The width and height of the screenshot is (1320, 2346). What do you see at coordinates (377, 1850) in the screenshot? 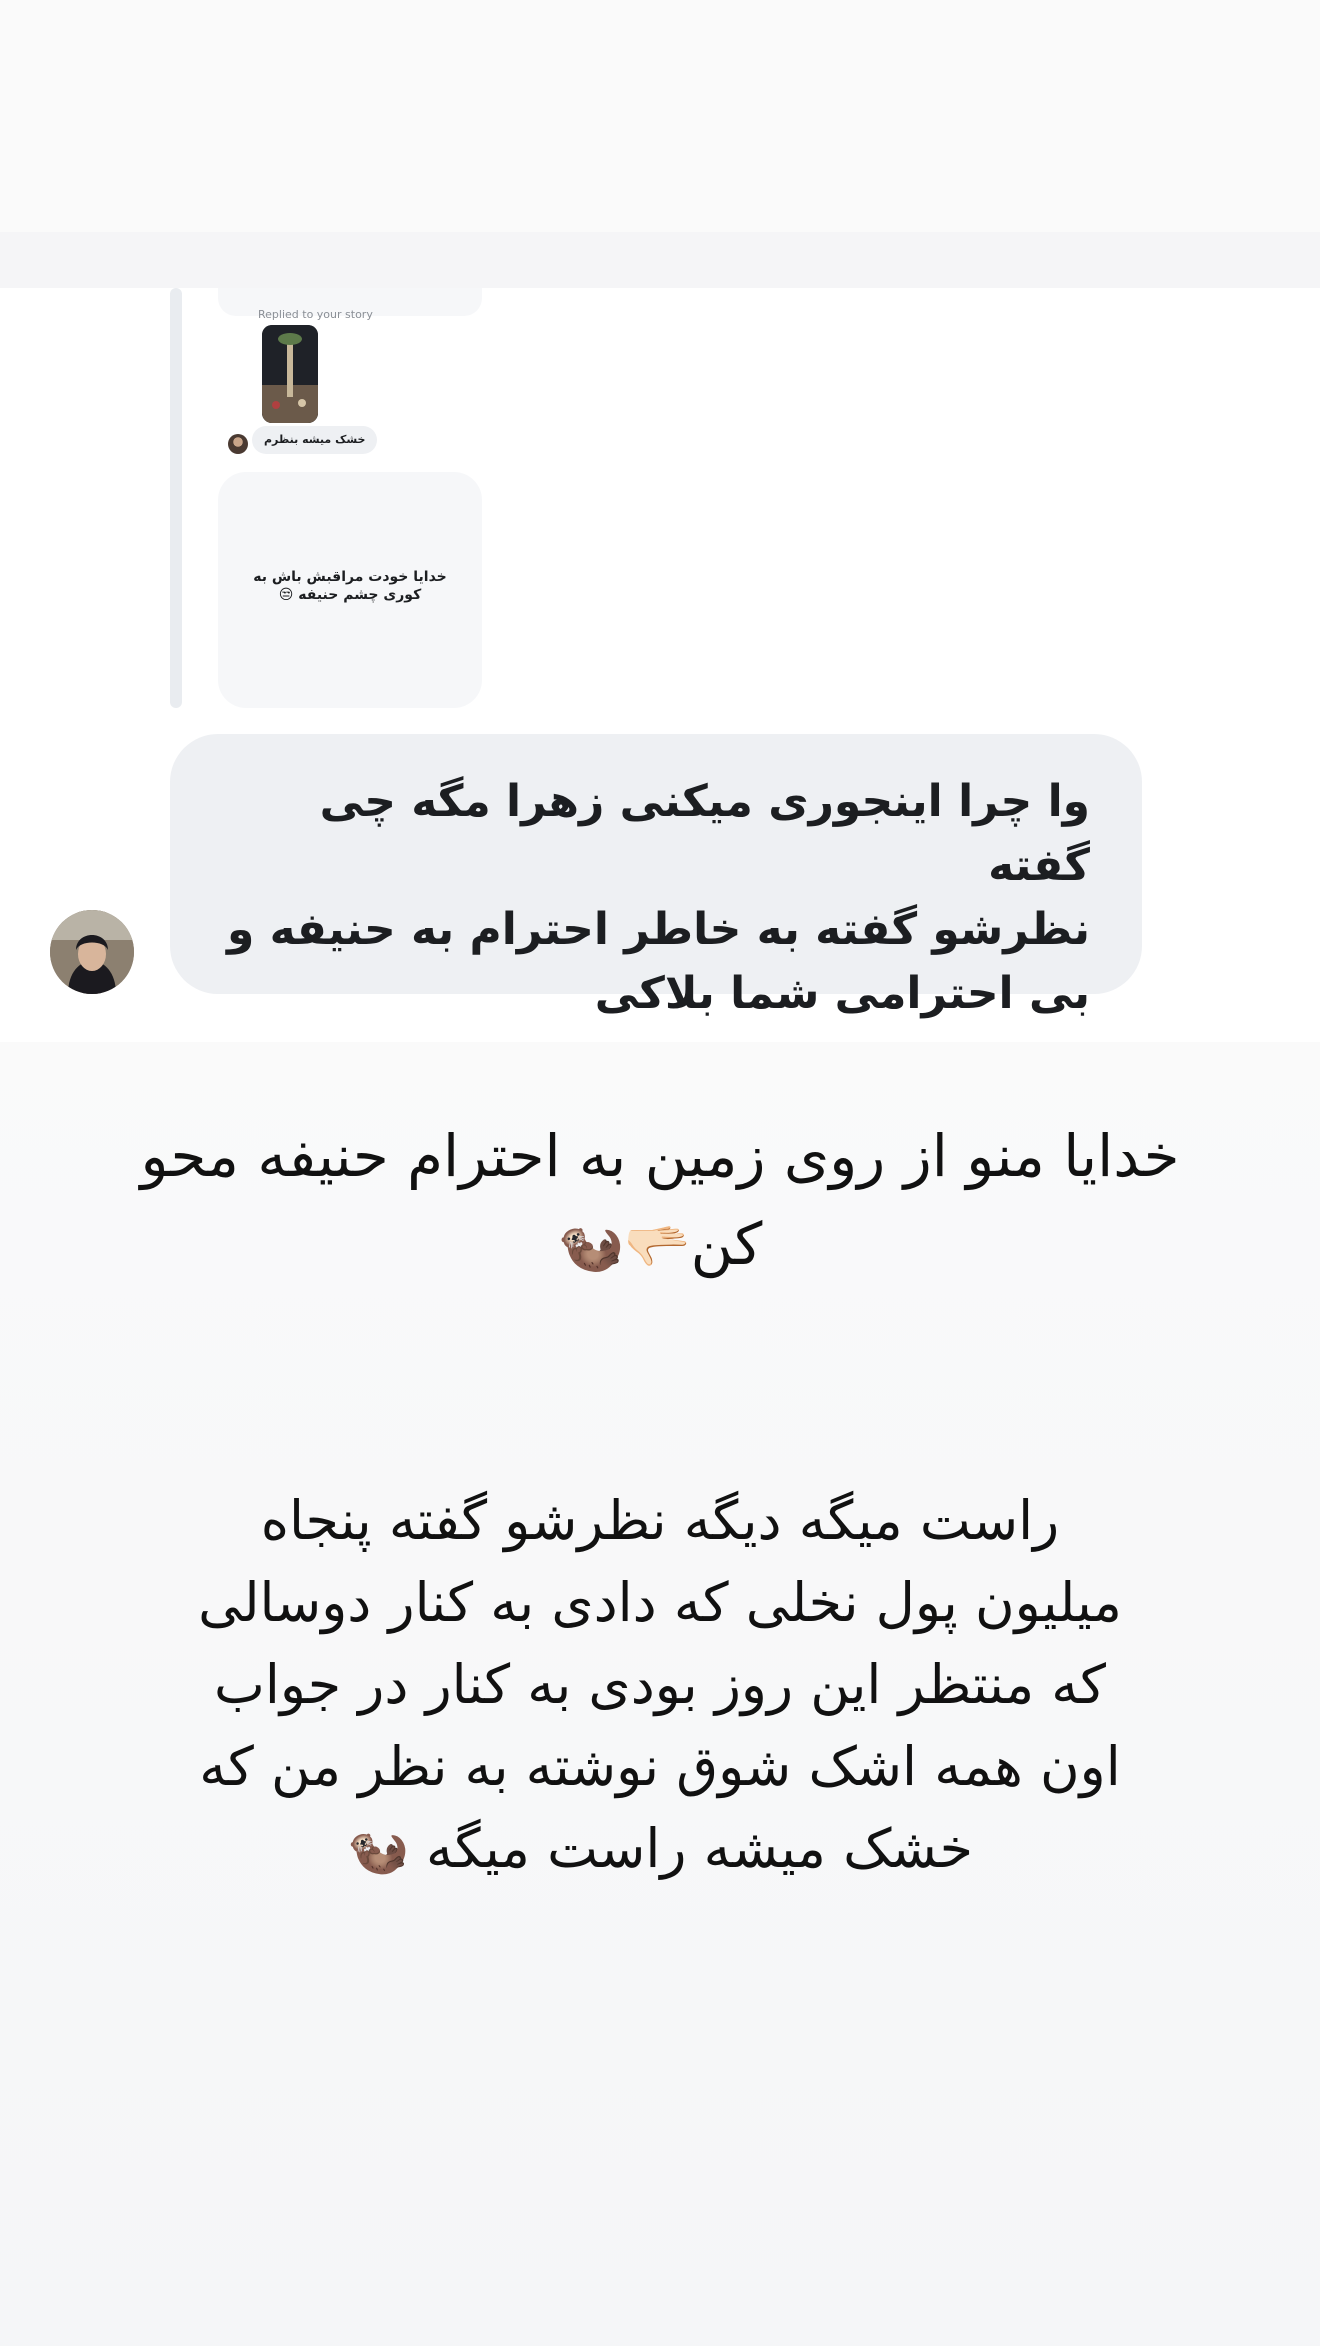
I see `caption-2-emoji: 🦦` at bounding box center [377, 1850].